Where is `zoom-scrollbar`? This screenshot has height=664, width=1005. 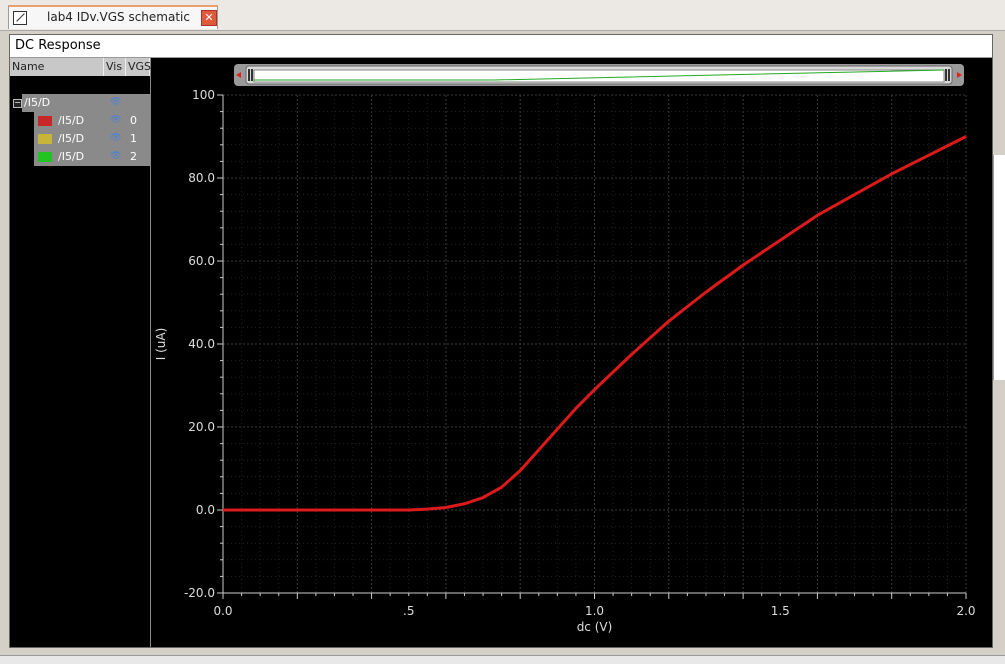
zoom-scrollbar is located at coordinates (599, 75).